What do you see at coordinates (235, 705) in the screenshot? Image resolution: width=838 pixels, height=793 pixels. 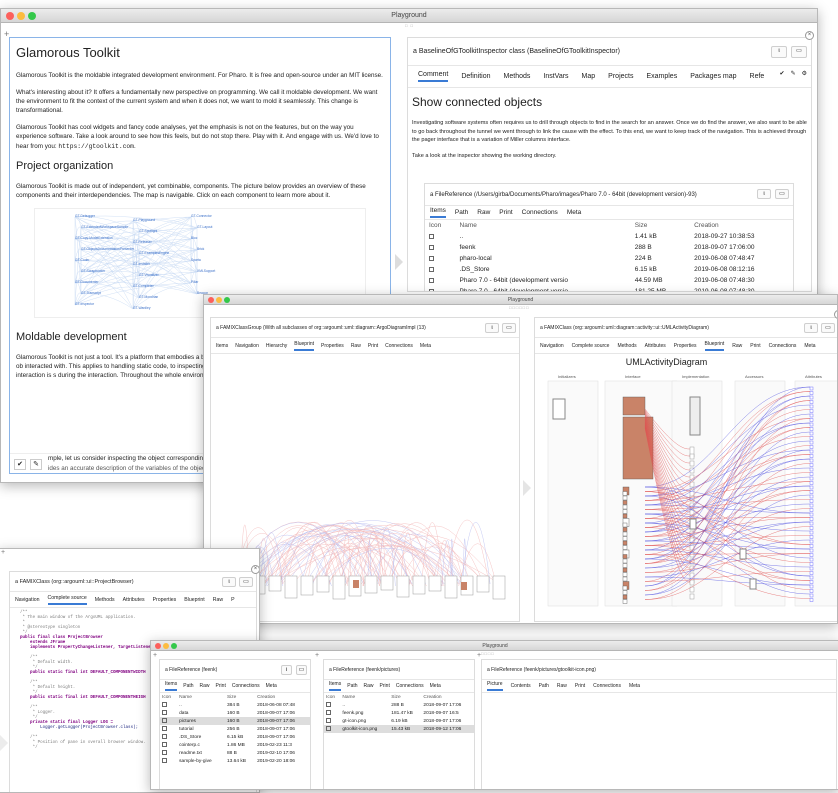 I see `table-row: ..384 B2018-06-08 07:48` at bounding box center [235, 705].